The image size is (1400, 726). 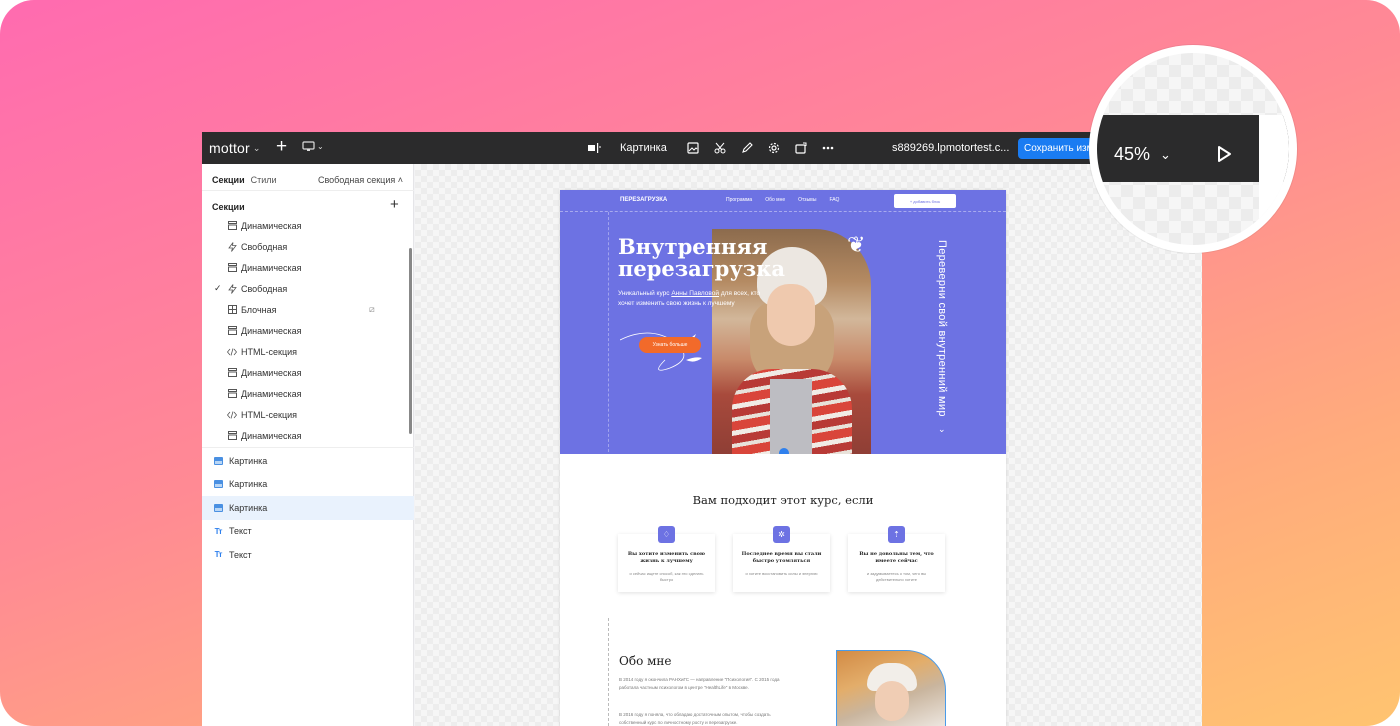 I want to click on element-list: Картинка Картинка Картинка Tт Текст Tт Текст, so click(x=308, y=508).